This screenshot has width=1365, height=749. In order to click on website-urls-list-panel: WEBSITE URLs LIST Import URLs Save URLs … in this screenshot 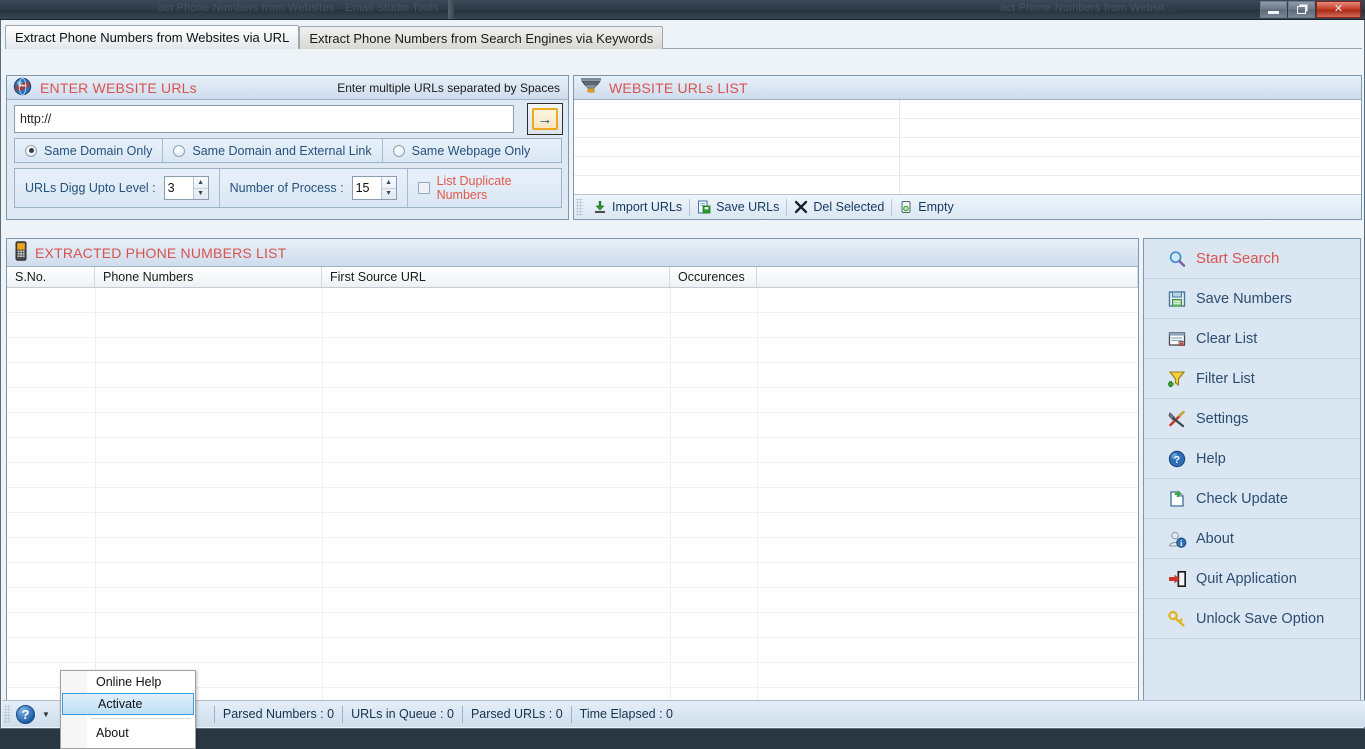, I will do `click(967, 147)`.